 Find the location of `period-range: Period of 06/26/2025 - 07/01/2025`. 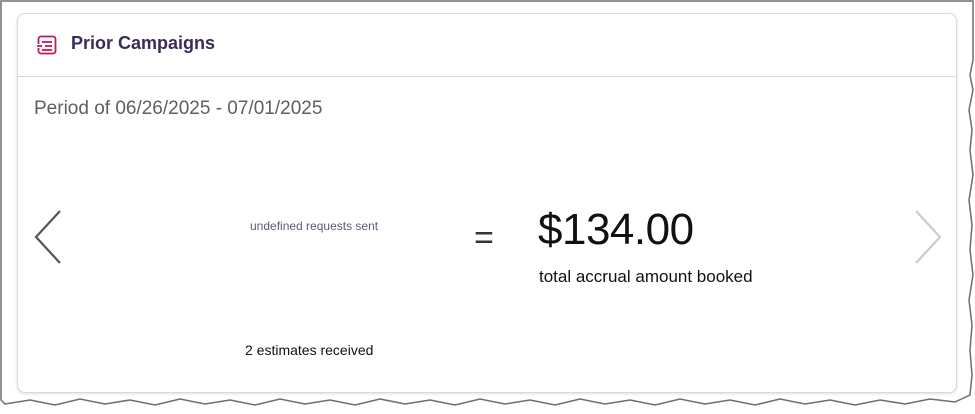

period-range: Period of 06/26/2025 - 07/01/2025 is located at coordinates (178, 108).